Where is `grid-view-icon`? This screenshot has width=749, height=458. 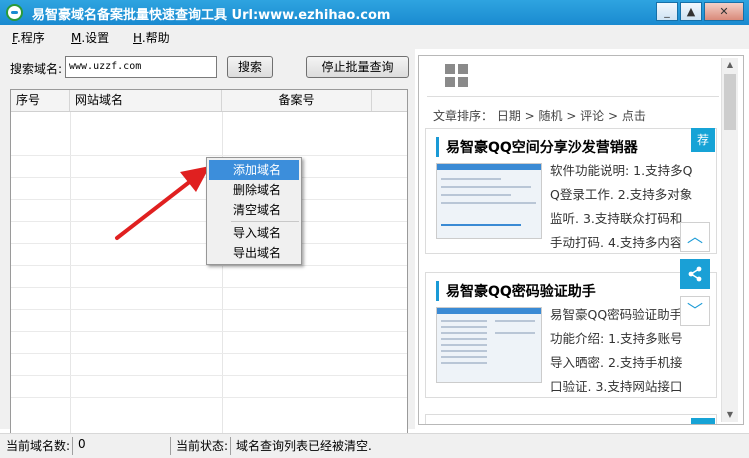 grid-view-icon is located at coordinates (457, 76).